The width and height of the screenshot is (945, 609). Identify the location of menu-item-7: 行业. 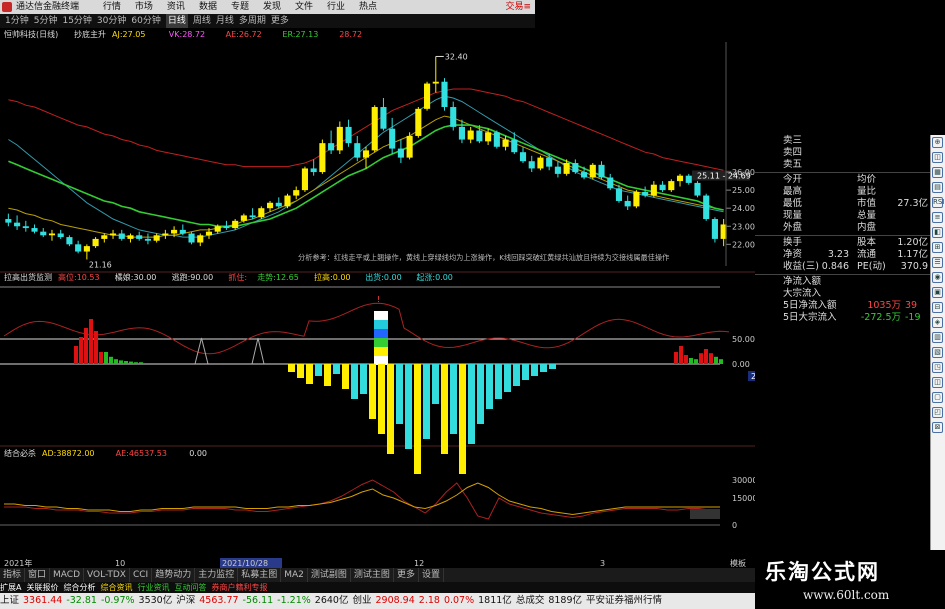
(336, 7).